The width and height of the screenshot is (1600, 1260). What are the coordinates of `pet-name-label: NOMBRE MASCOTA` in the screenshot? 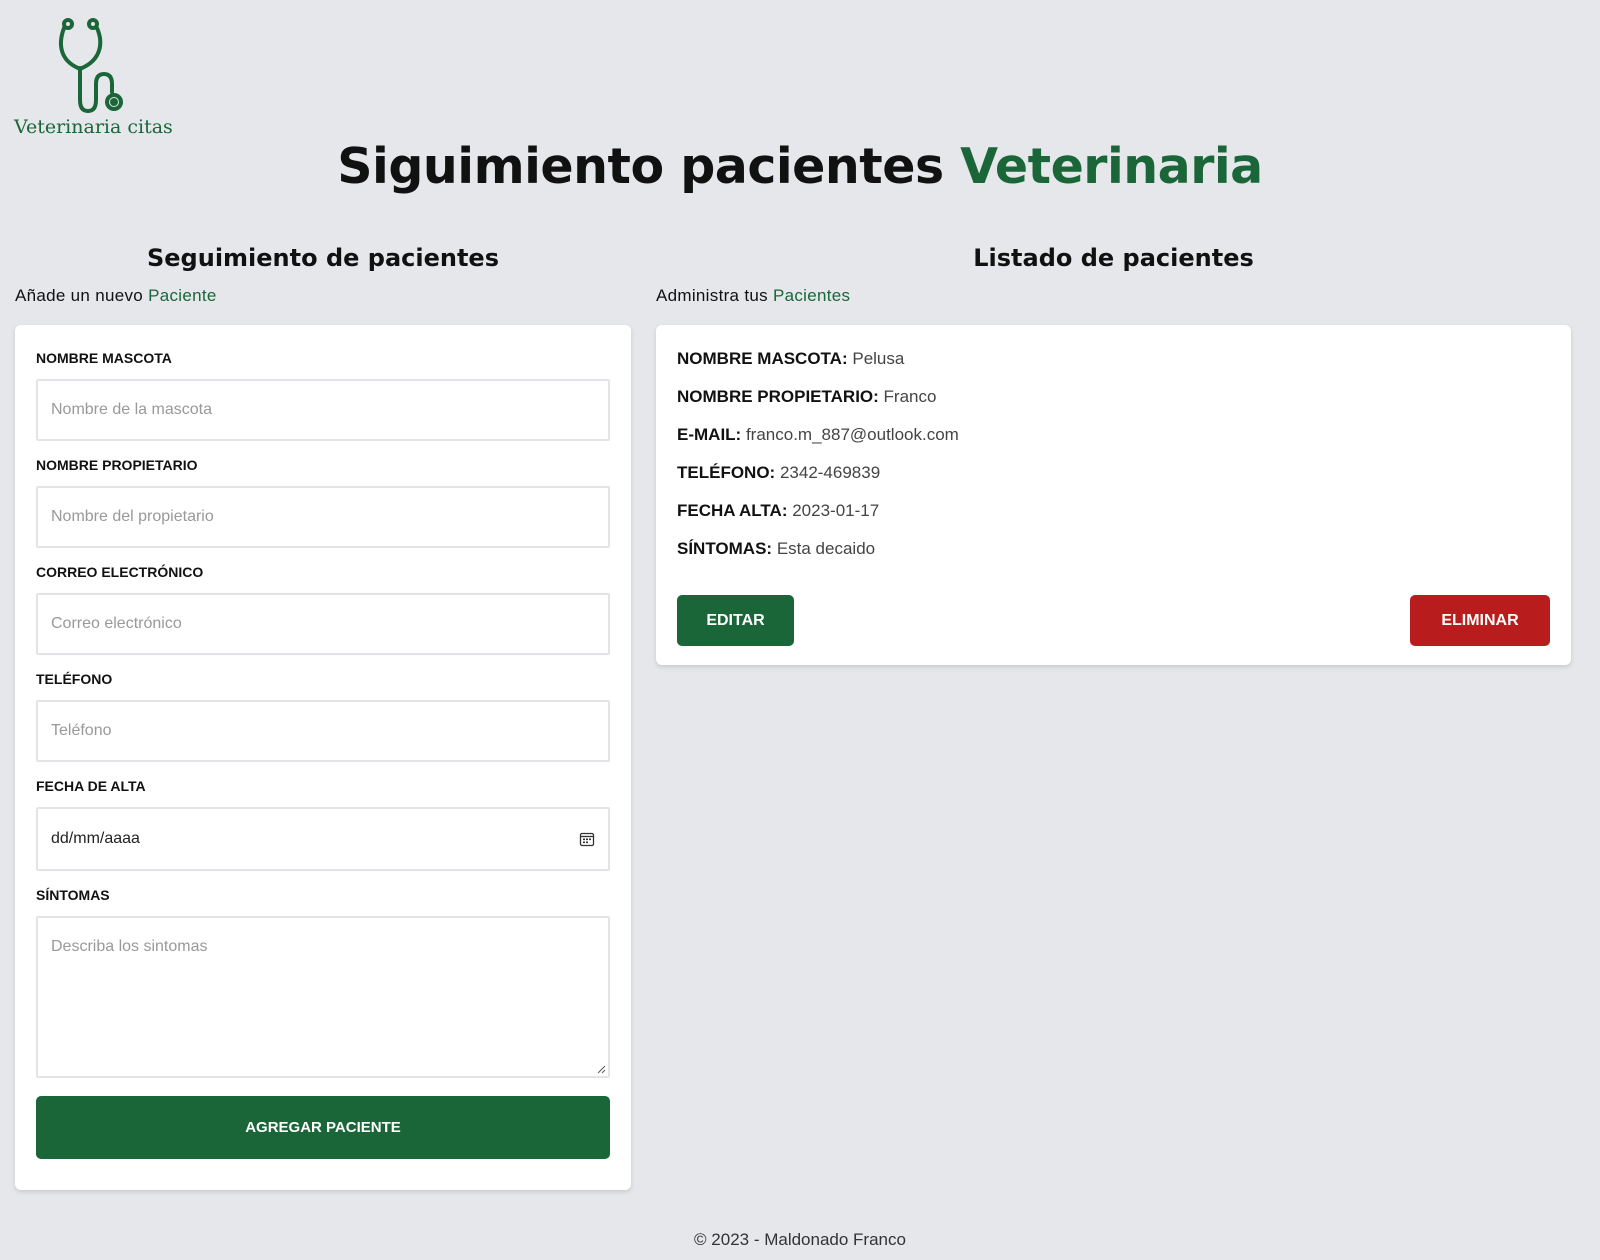 It's located at (104, 358).